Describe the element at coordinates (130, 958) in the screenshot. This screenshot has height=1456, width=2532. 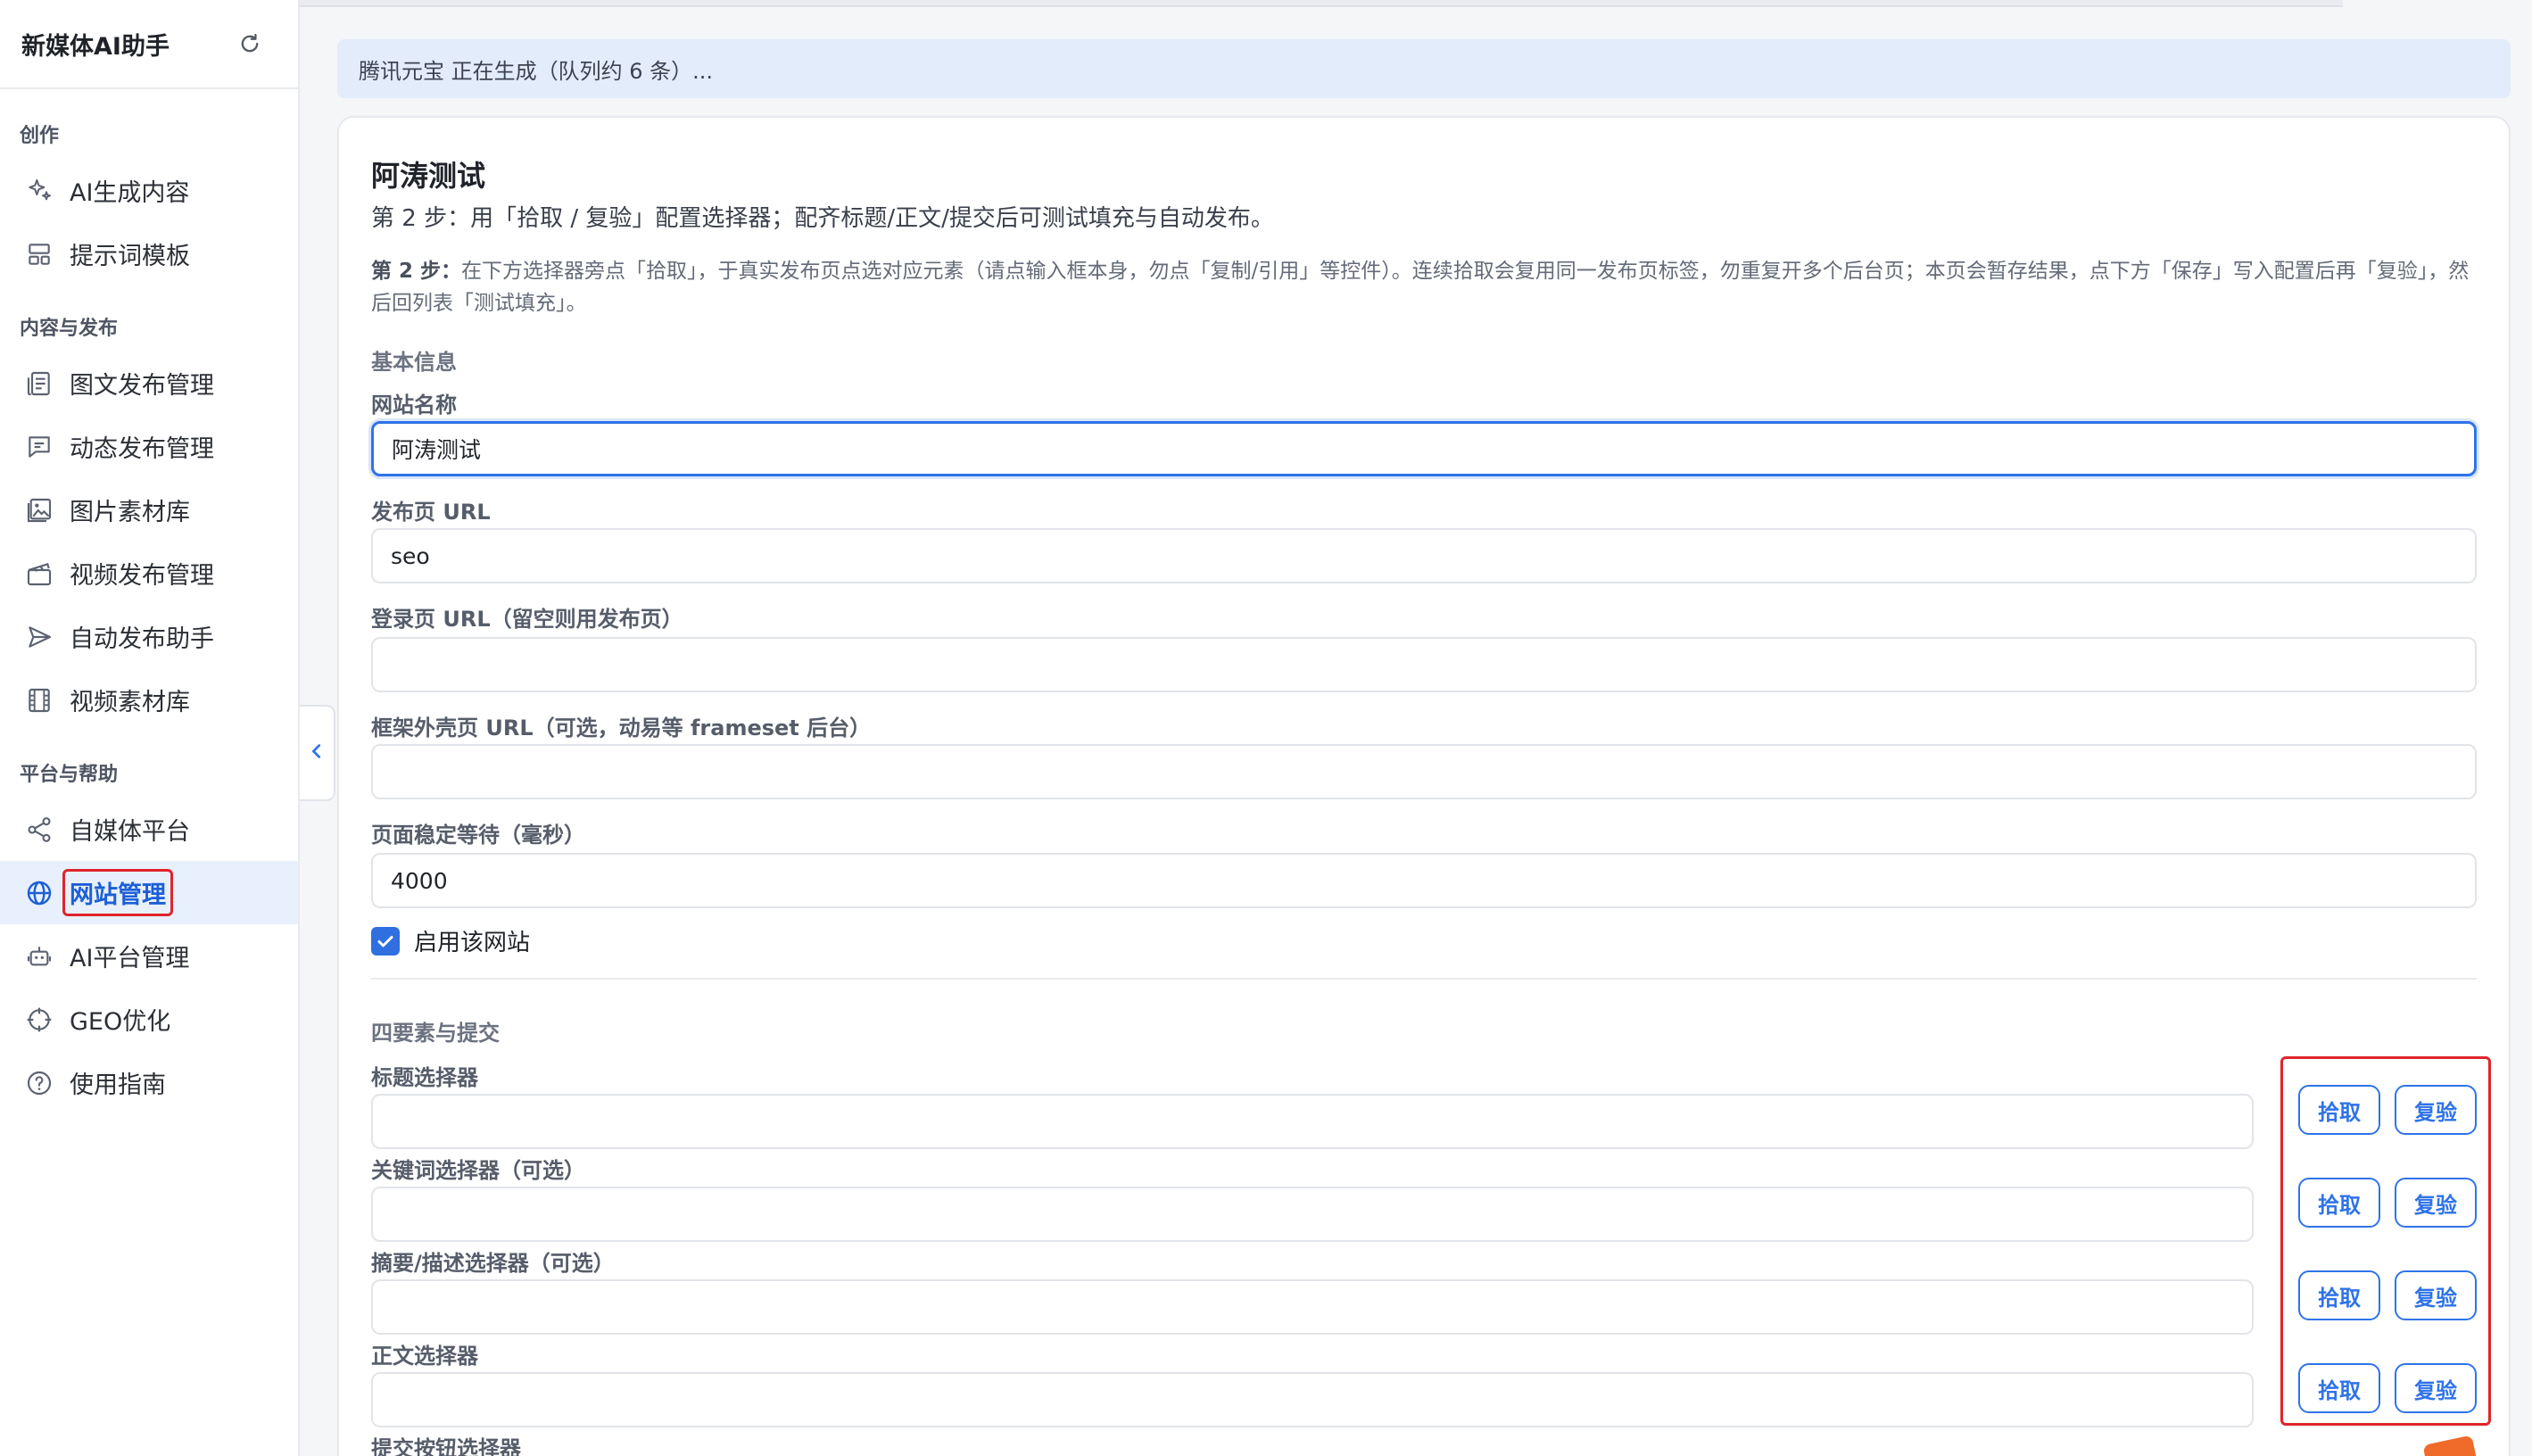
I see `sidebar-item-label: AI平台管理` at that location.